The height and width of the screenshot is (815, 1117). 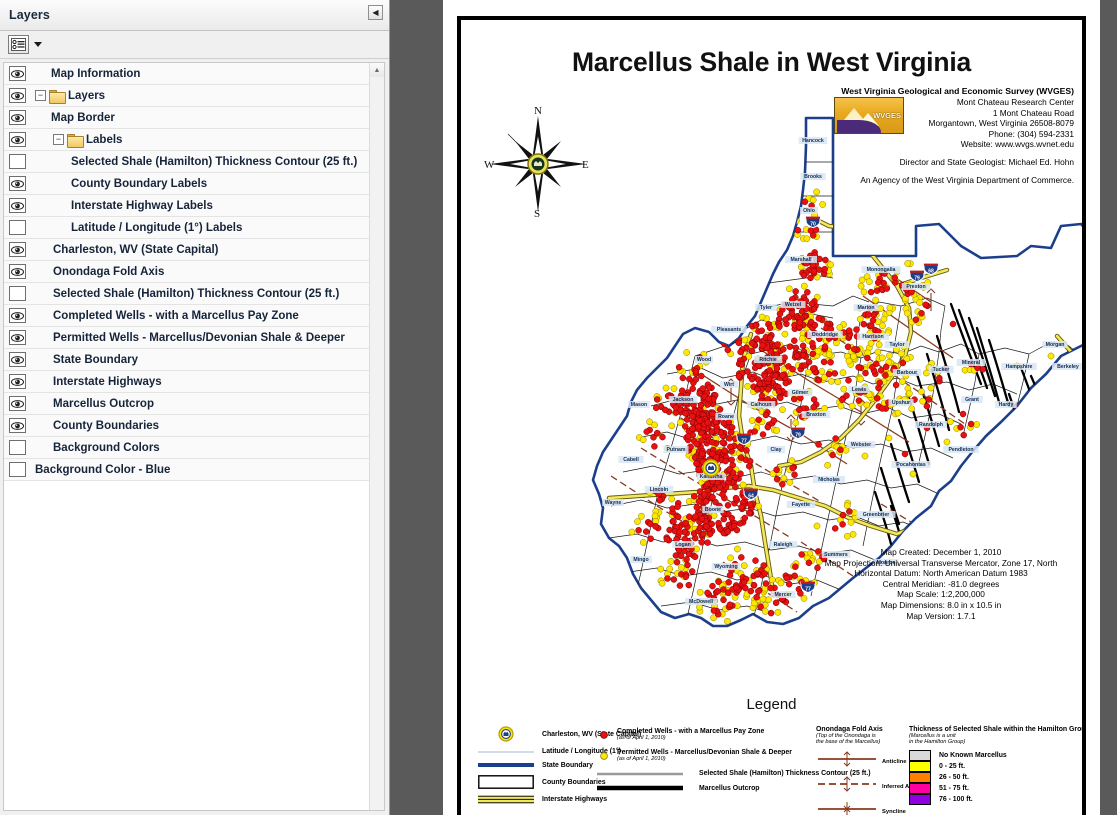 I want to click on collapse-left-icon: ◀, so click(x=375, y=12).